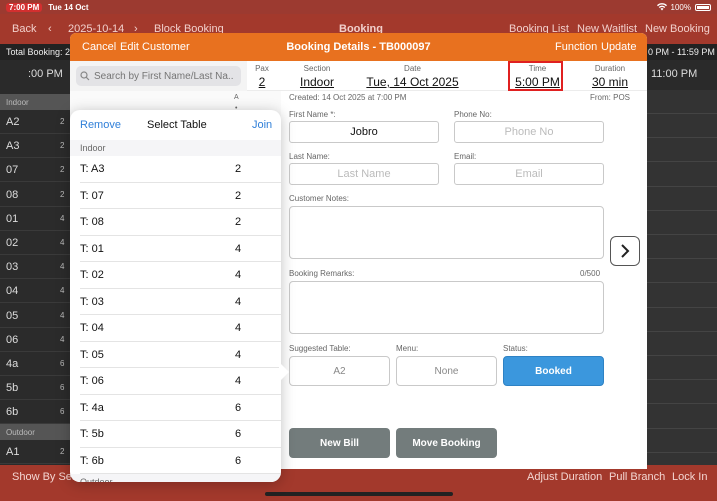 This screenshot has width=717, height=501. I want to click on email-field: Email, so click(529, 174).